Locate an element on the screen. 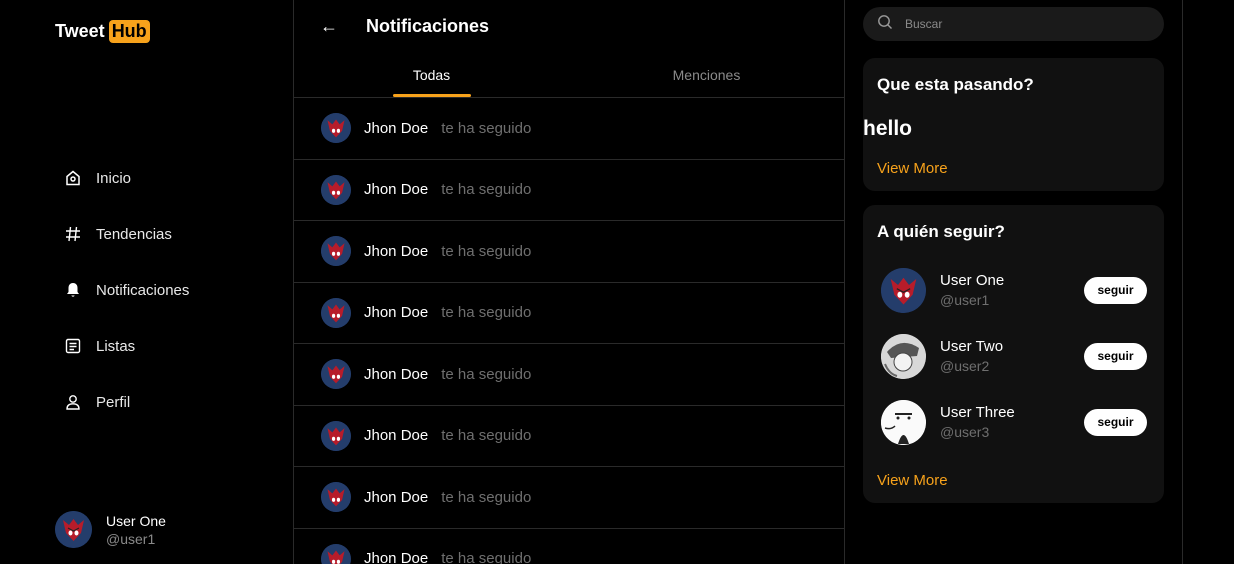 The image size is (1234, 564). user-icon is located at coordinates (73, 402).